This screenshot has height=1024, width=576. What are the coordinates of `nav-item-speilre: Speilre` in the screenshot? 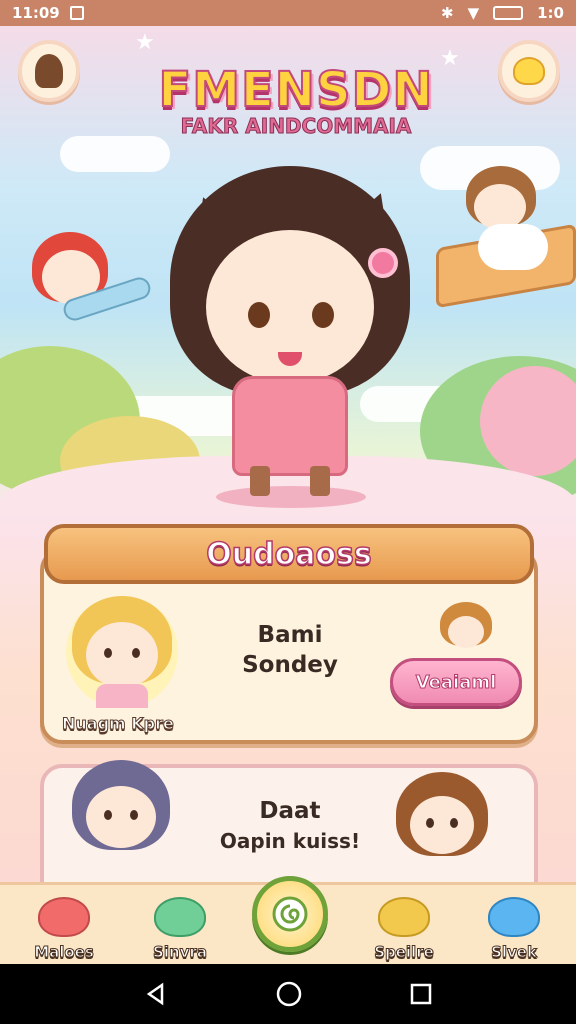 It's located at (404, 926).